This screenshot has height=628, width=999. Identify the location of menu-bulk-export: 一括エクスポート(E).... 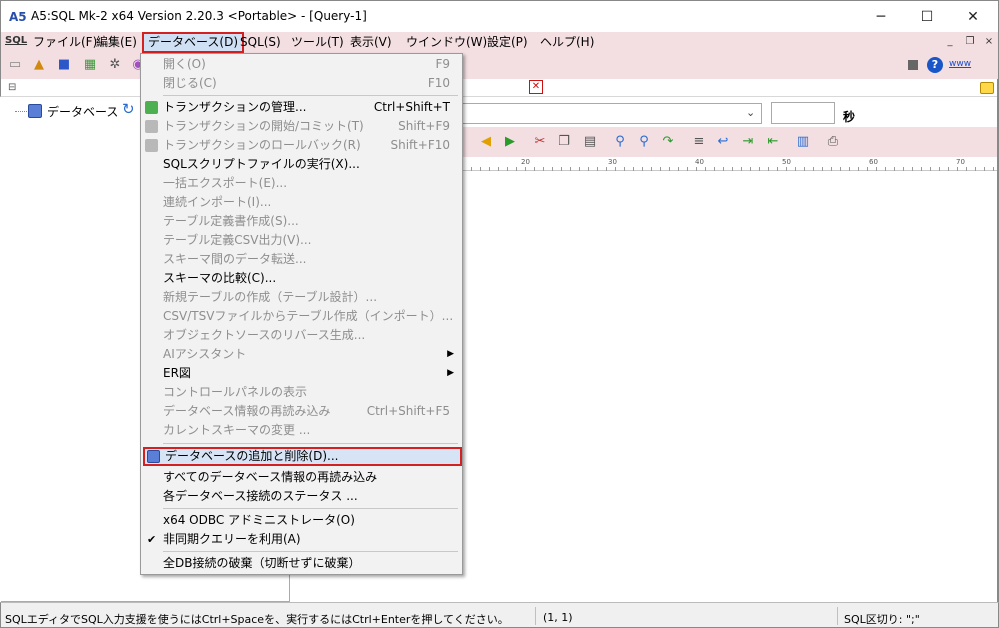
(301, 183).